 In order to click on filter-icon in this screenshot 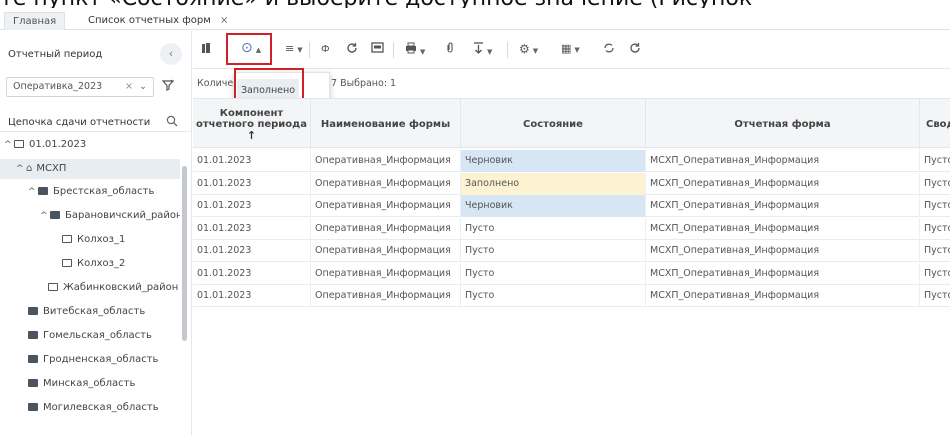, I will do `click(168, 86)`.